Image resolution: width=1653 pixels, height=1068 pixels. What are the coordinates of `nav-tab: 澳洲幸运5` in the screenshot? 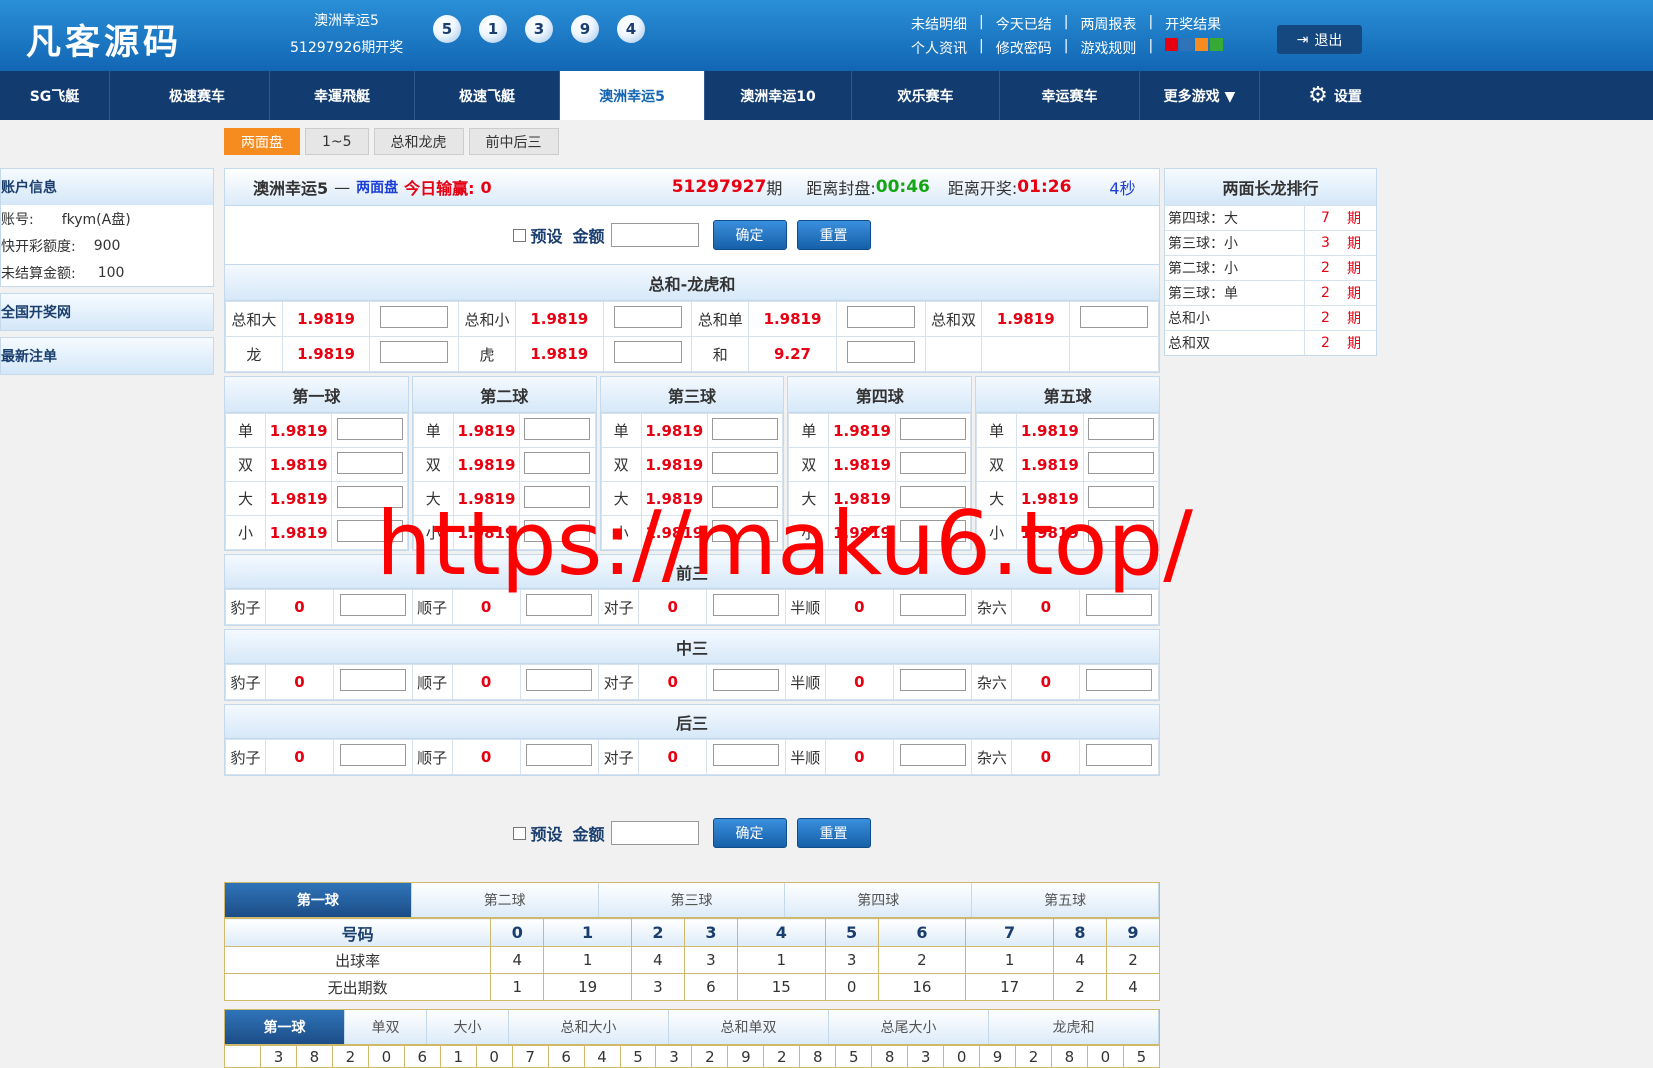 It's located at (632, 95).